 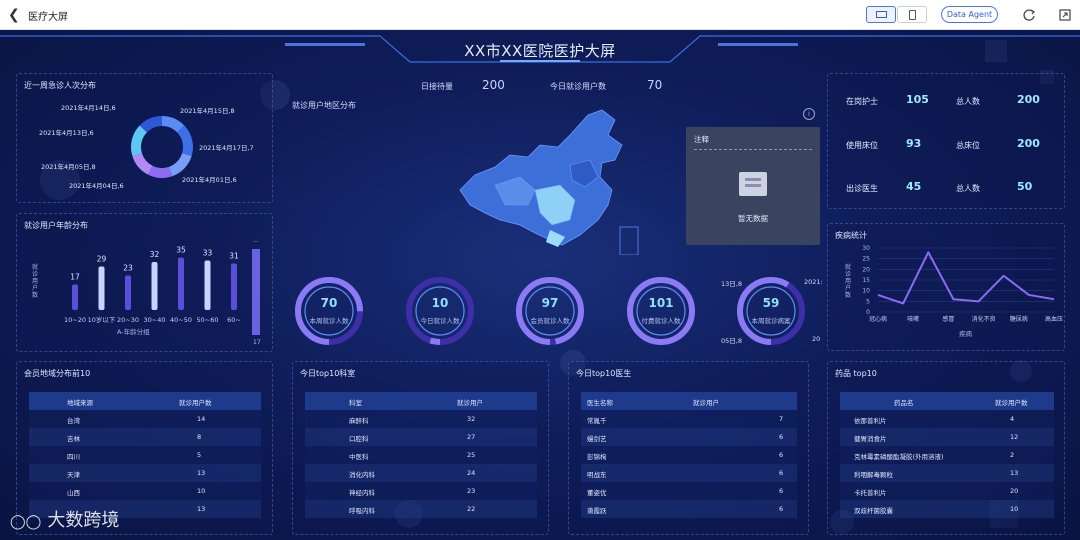 I want to click on table-cell: 克林霉素磷酸酯凝胶(外用溶液), so click(x=899, y=457).